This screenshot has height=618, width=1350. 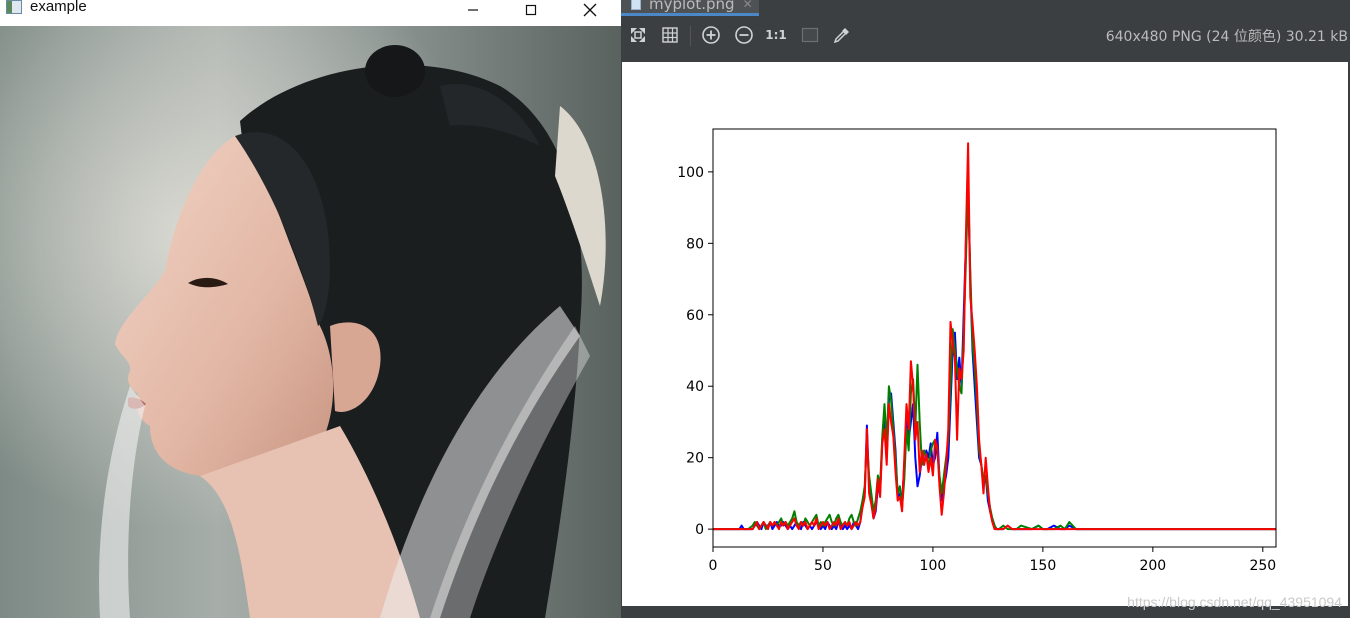 I want to click on y-tick-label: 80, so click(x=695, y=244).